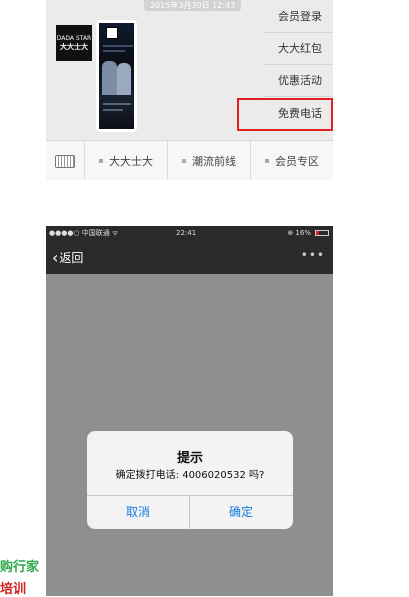  I want to click on alert-message: 确定拨打电话: 4006020532 吗?, so click(190, 475).